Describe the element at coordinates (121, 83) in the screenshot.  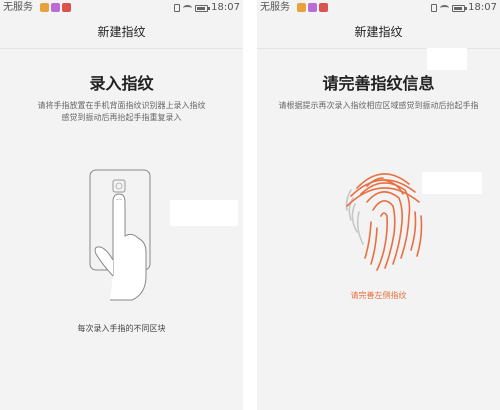
I see `enroll-heading: 录入指纹` at that location.